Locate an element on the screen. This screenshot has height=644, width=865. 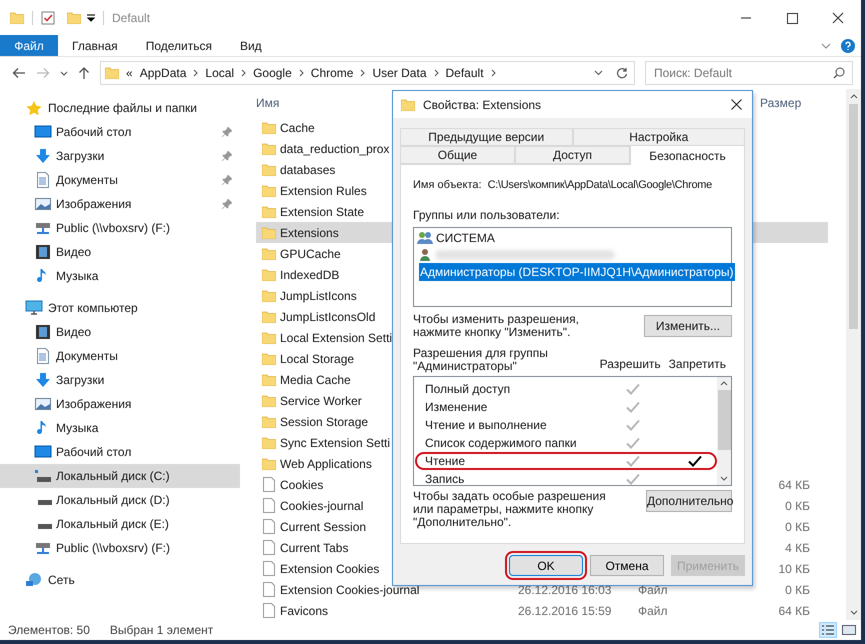
file-date: 26.12.2016 15:59 is located at coordinates (565, 611).